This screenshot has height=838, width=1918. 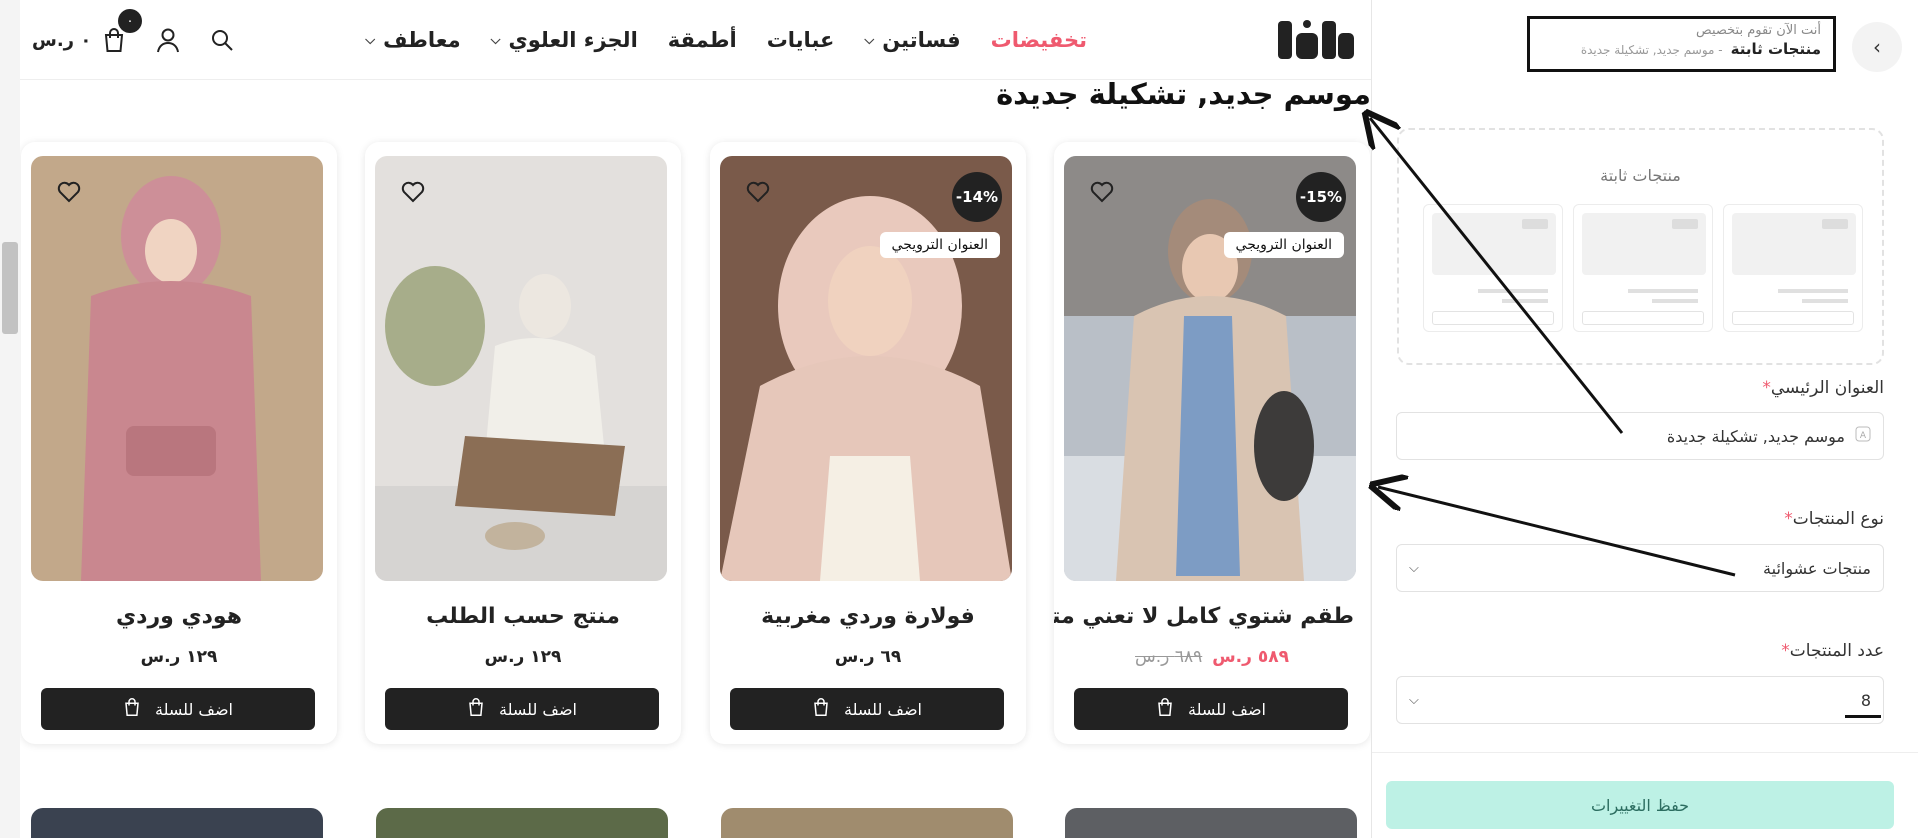 I want to click on promo-label: العنوان الترويجي, so click(x=939, y=245).